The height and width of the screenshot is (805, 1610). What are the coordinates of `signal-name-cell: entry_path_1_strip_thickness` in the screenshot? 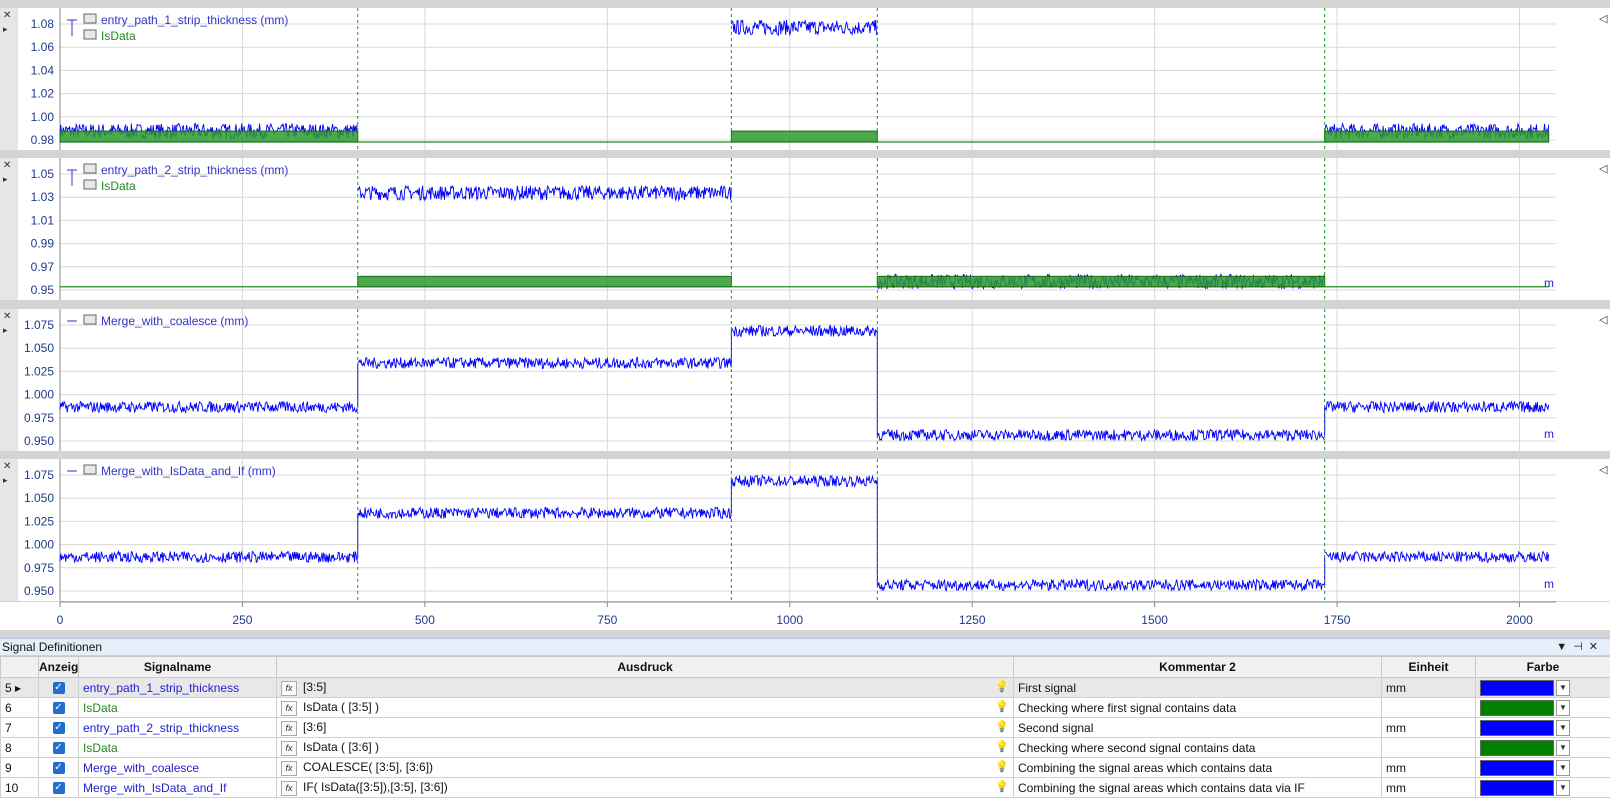 It's located at (177, 687).